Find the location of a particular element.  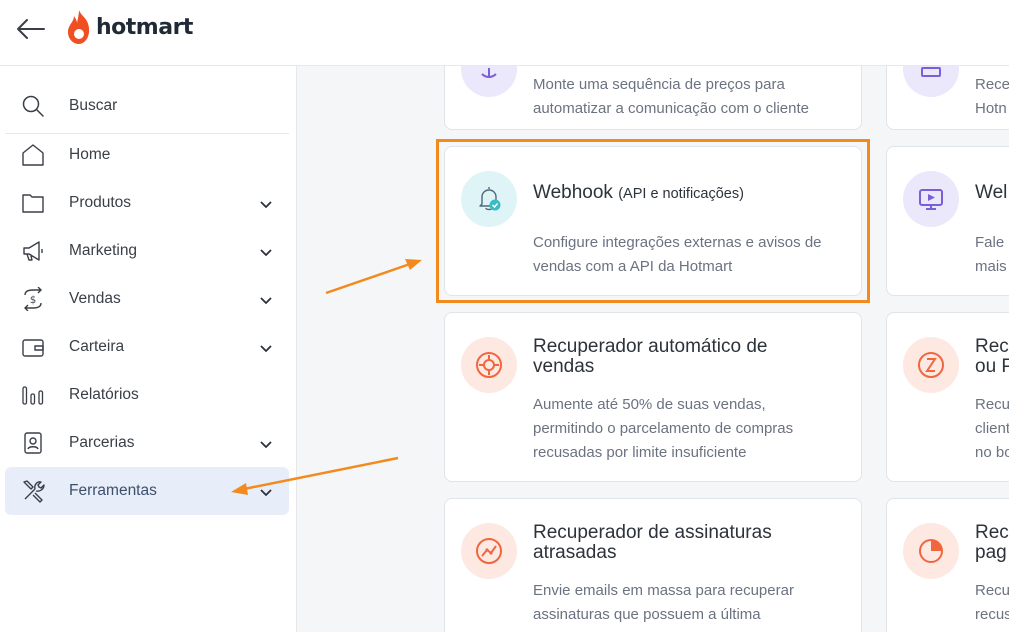

card-title-main: Webhook is located at coordinates (573, 192).